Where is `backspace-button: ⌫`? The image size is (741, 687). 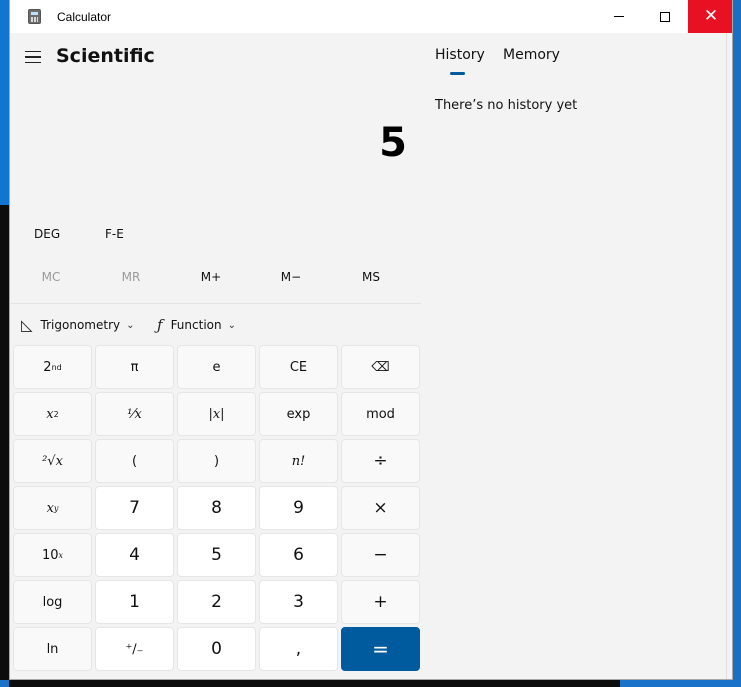 backspace-button: ⌫ is located at coordinates (380, 367).